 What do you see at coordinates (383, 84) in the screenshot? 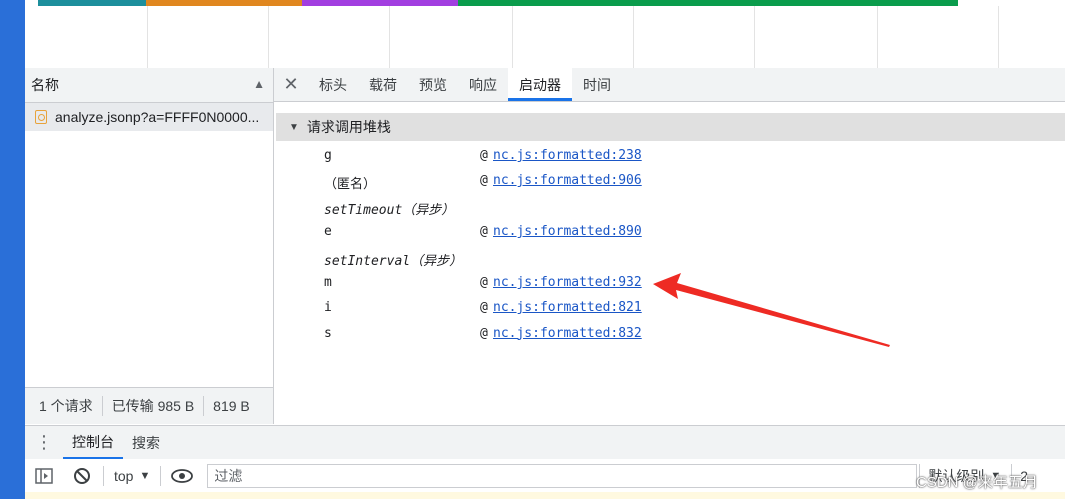
I see `tab-payload: 载荷` at bounding box center [383, 84].